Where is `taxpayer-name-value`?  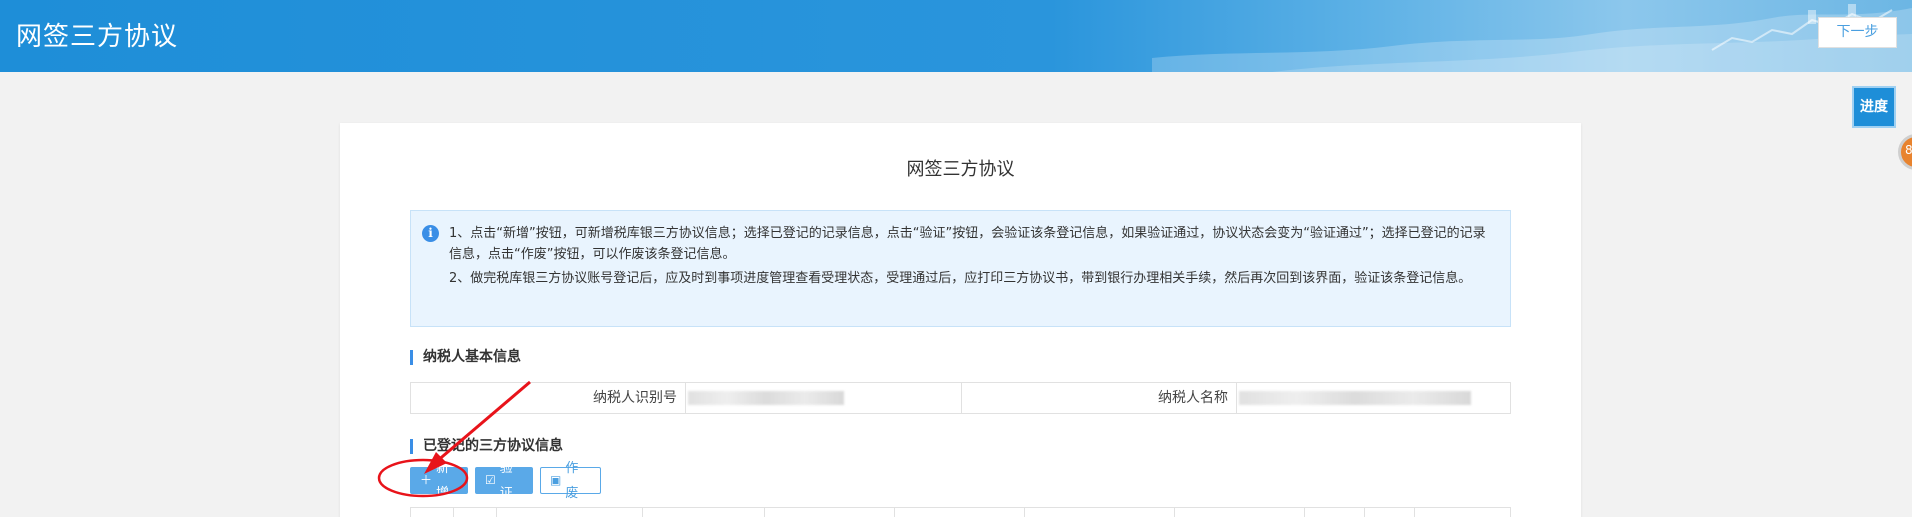
taxpayer-name-value is located at coordinates (1373, 398).